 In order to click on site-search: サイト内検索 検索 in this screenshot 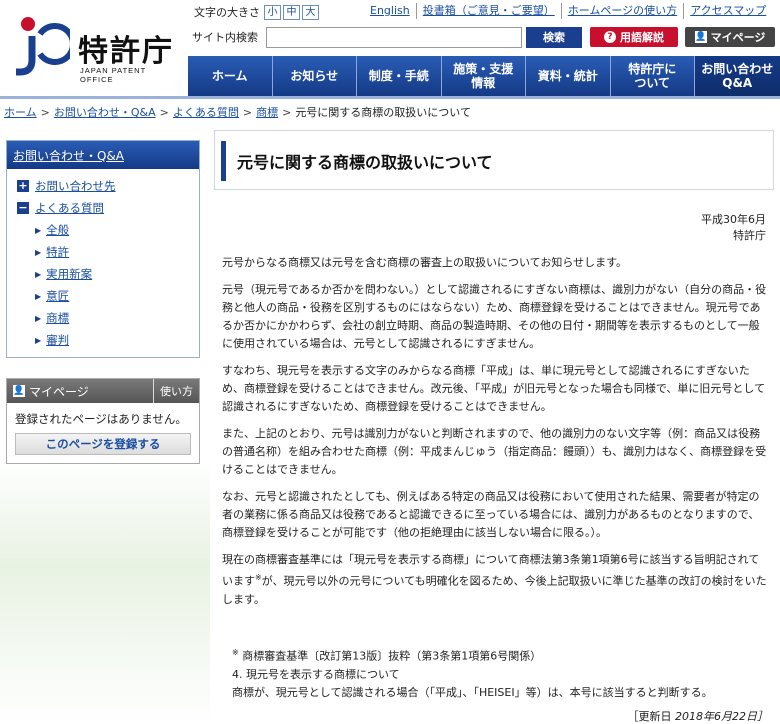, I will do `click(387, 37)`.